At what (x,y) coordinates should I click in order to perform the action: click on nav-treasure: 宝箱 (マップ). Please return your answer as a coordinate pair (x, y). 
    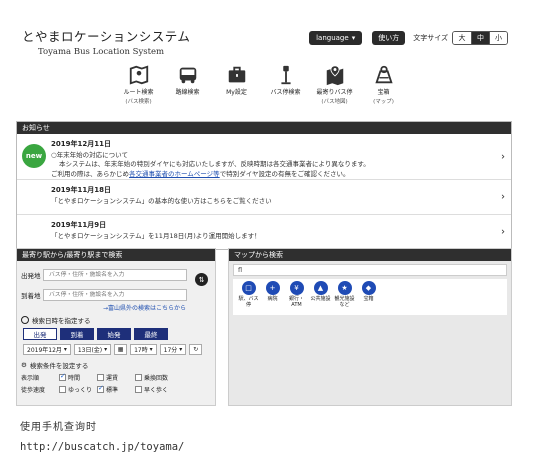
    Looking at the image, I should click on (383, 84).